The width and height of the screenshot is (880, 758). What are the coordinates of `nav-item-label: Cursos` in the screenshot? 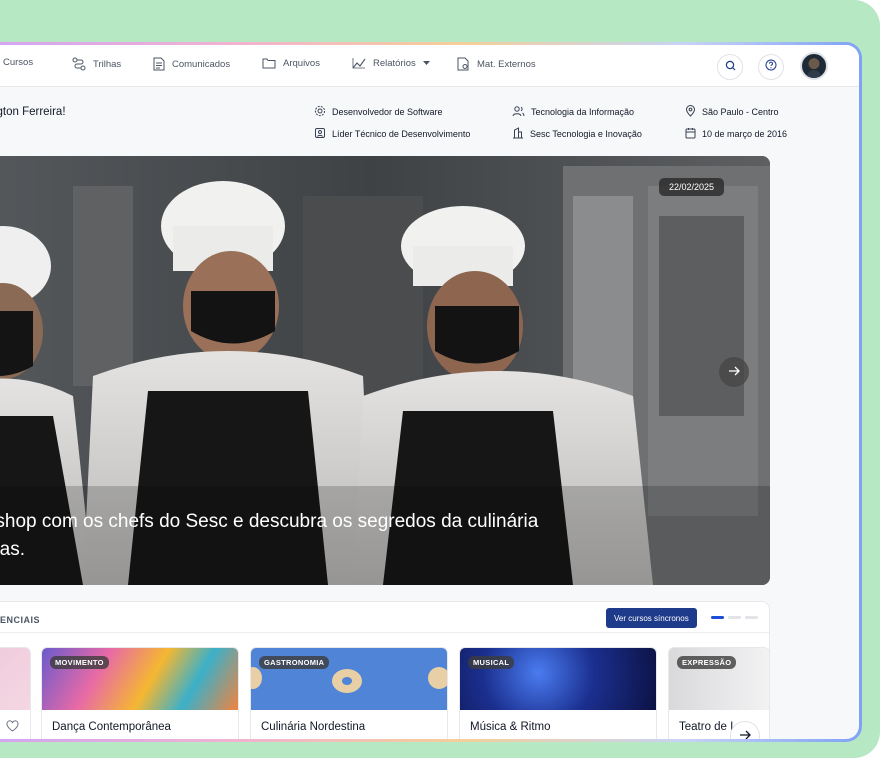 It's located at (18, 62).